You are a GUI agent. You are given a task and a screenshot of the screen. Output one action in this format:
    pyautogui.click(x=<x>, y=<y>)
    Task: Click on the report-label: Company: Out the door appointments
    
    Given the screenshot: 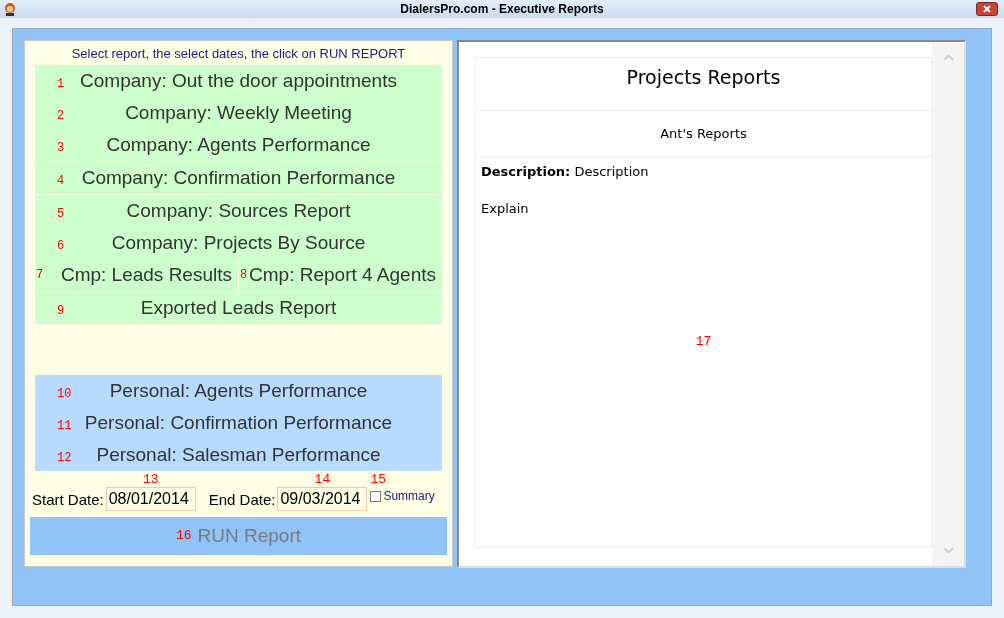 What is the action you would take?
    pyautogui.click(x=238, y=80)
    